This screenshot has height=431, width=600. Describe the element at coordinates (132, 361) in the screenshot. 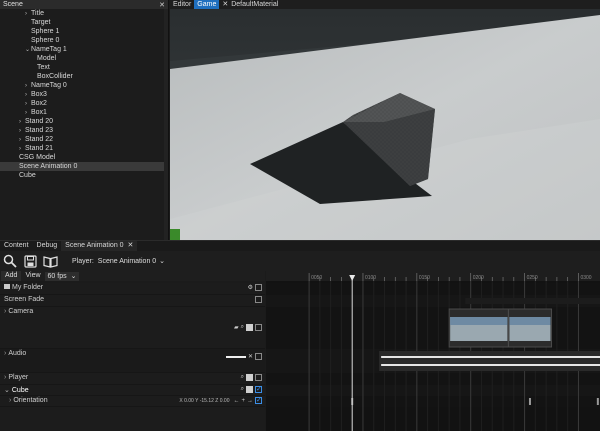

I see `track-audio: › Audio ✕` at that location.